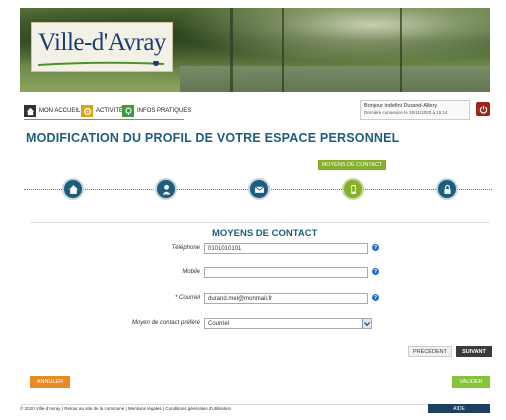  I want to click on logo-swoosh-icon, so click(101, 63).